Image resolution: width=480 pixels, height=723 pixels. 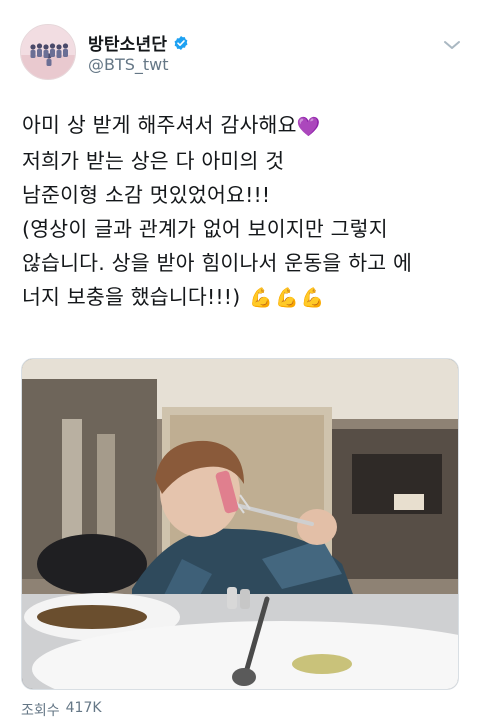 What do you see at coordinates (127, 42) in the screenshot?
I see `display-name: 방탄소년단` at bounding box center [127, 42].